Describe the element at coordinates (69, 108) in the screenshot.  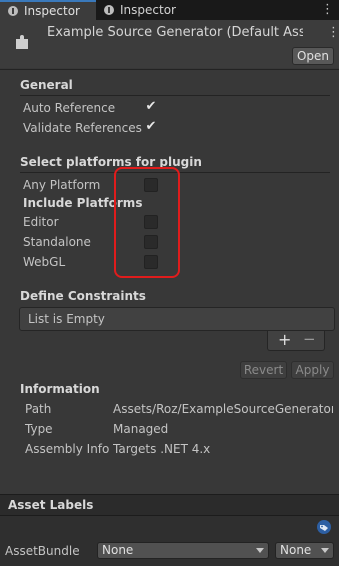
I see `auto-reference-label: Auto Reference` at that location.